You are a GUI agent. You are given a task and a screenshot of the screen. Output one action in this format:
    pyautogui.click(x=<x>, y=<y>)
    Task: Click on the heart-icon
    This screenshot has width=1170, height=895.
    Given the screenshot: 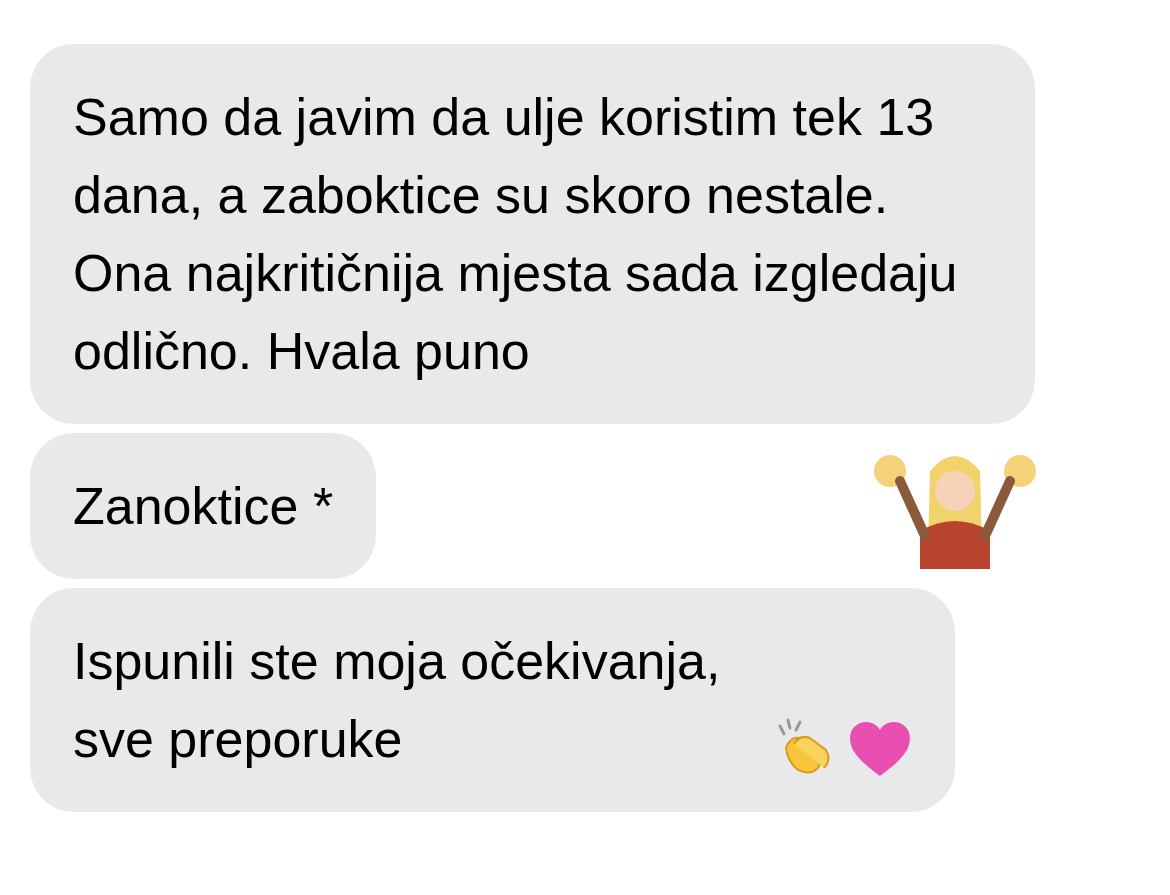 What is the action you would take?
    pyautogui.click(x=880, y=749)
    